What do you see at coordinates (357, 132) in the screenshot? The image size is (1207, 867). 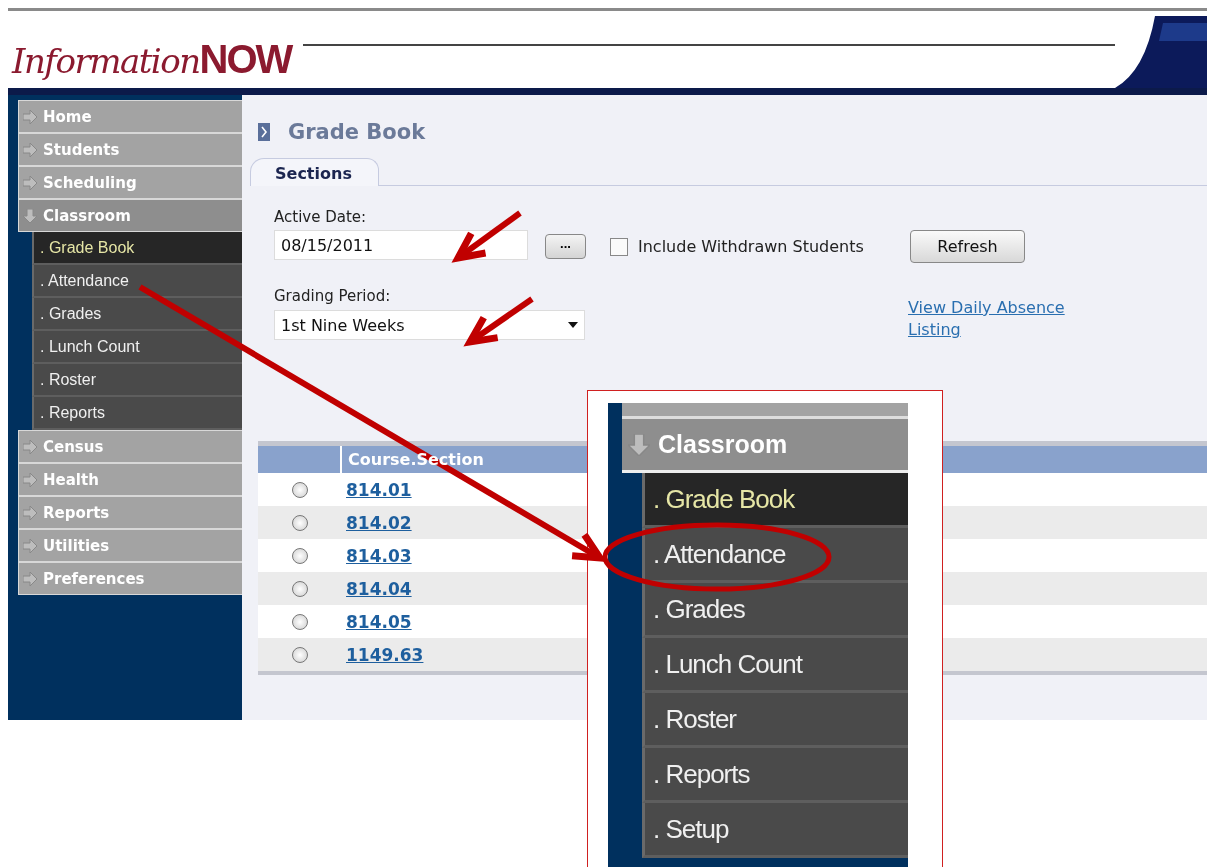 I see `page-title: Grade Book` at bounding box center [357, 132].